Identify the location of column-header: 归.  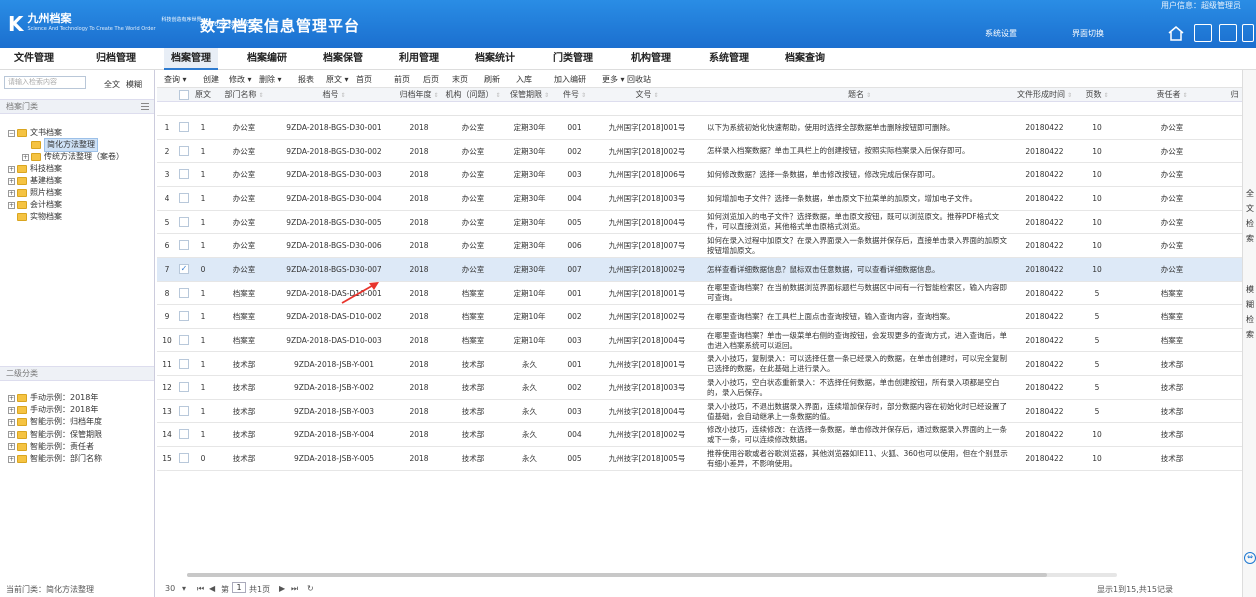
(1234, 95).